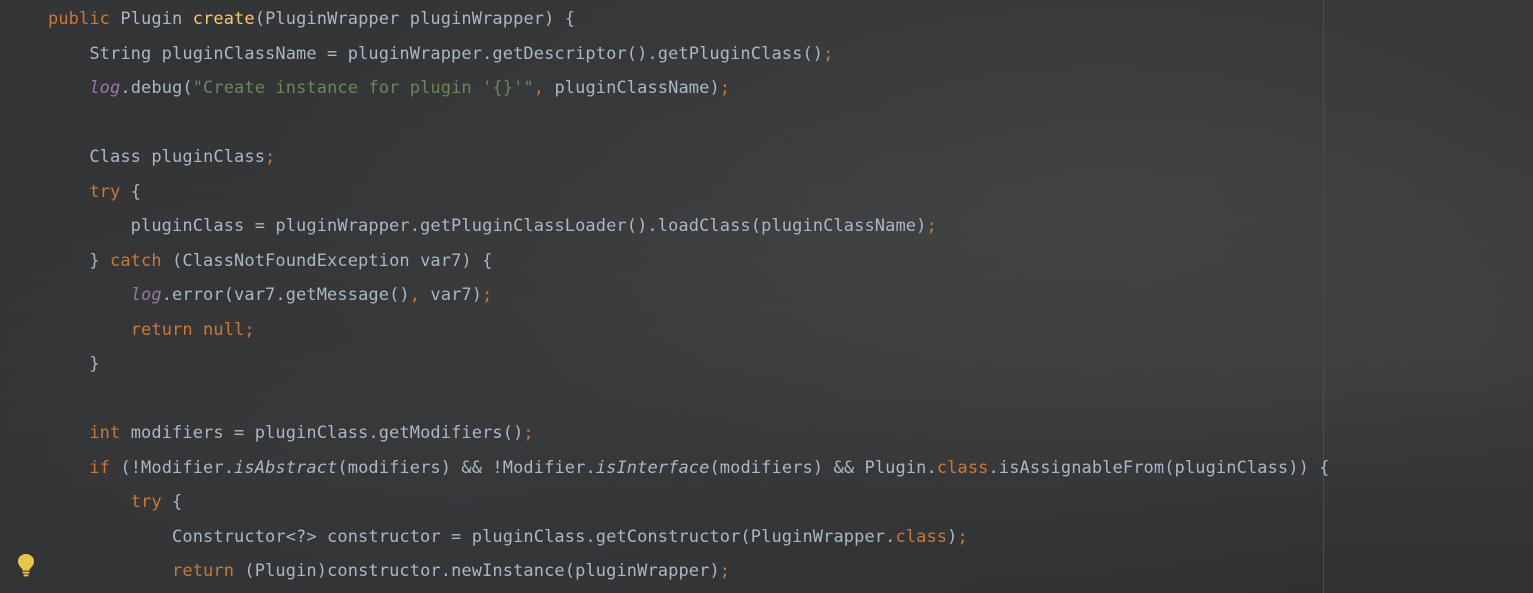 This screenshot has height=593, width=1533. What do you see at coordinates (156, 19) in the screenshot?
I see `code-token: Plugin` at bounding box center [156, 19].